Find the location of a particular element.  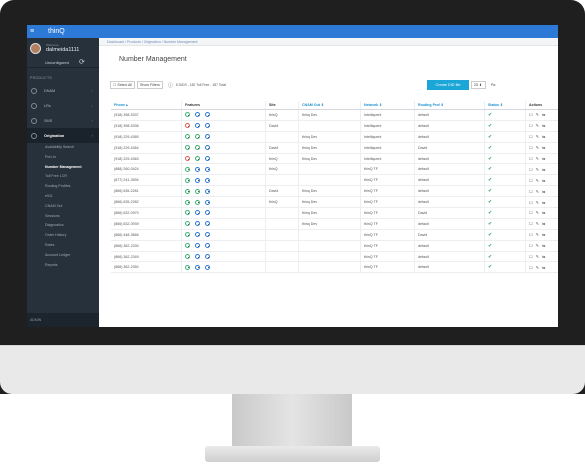

phone-cell: (888) 260-0424 is located at coordinates (146, 169).